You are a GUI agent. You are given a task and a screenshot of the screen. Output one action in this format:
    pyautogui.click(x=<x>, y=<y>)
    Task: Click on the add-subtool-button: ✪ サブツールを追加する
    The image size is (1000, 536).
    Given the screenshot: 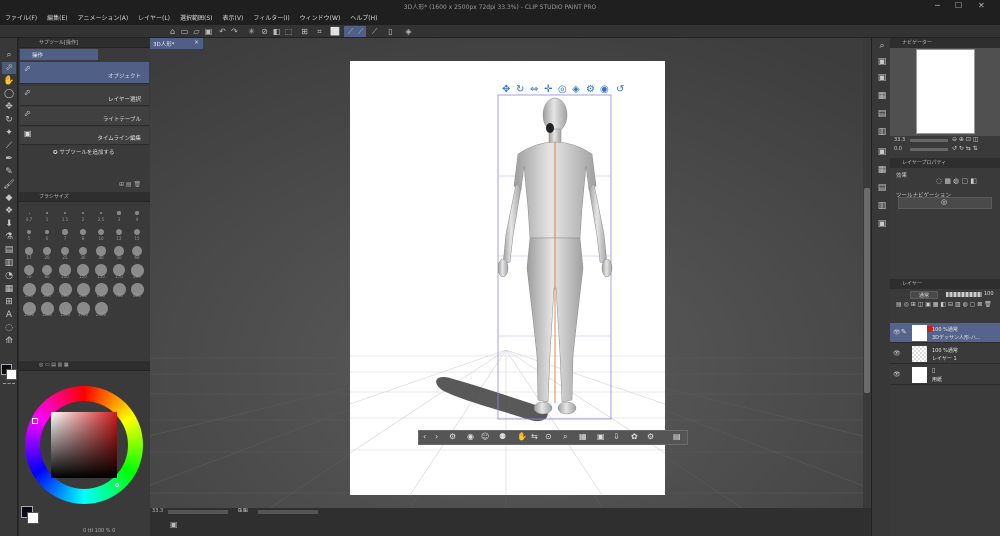 What is the action you would take?
    pyautogui.click(x=83, y=152)
    